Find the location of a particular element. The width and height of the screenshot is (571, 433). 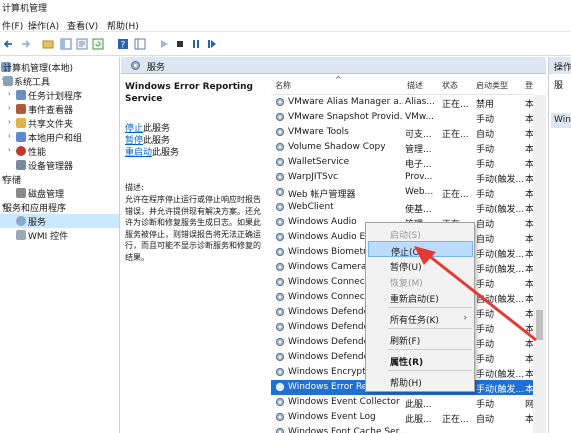

menu-refresh: 刷新(F) is located at coordinates (420, 339).